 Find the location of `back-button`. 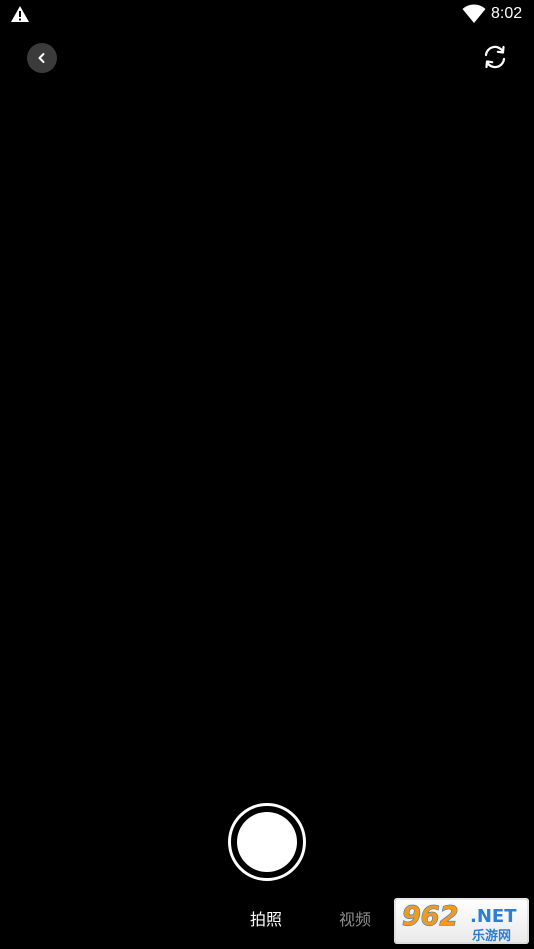

back-button is located at coordinates (42, 58).